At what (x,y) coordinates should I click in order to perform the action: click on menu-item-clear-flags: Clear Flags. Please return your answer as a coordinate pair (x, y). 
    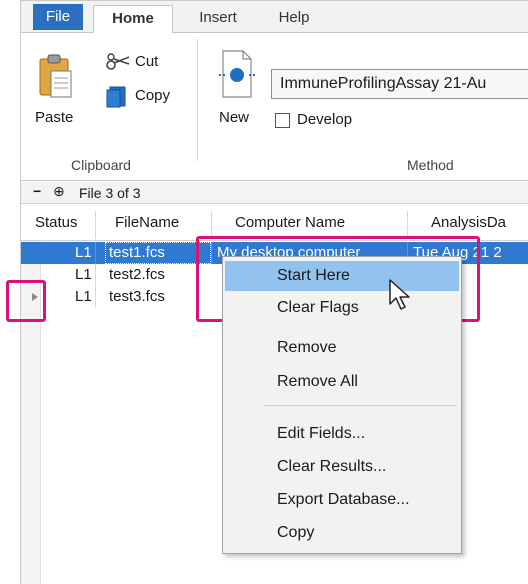
    Looking at the image, I should click on (342, 308).